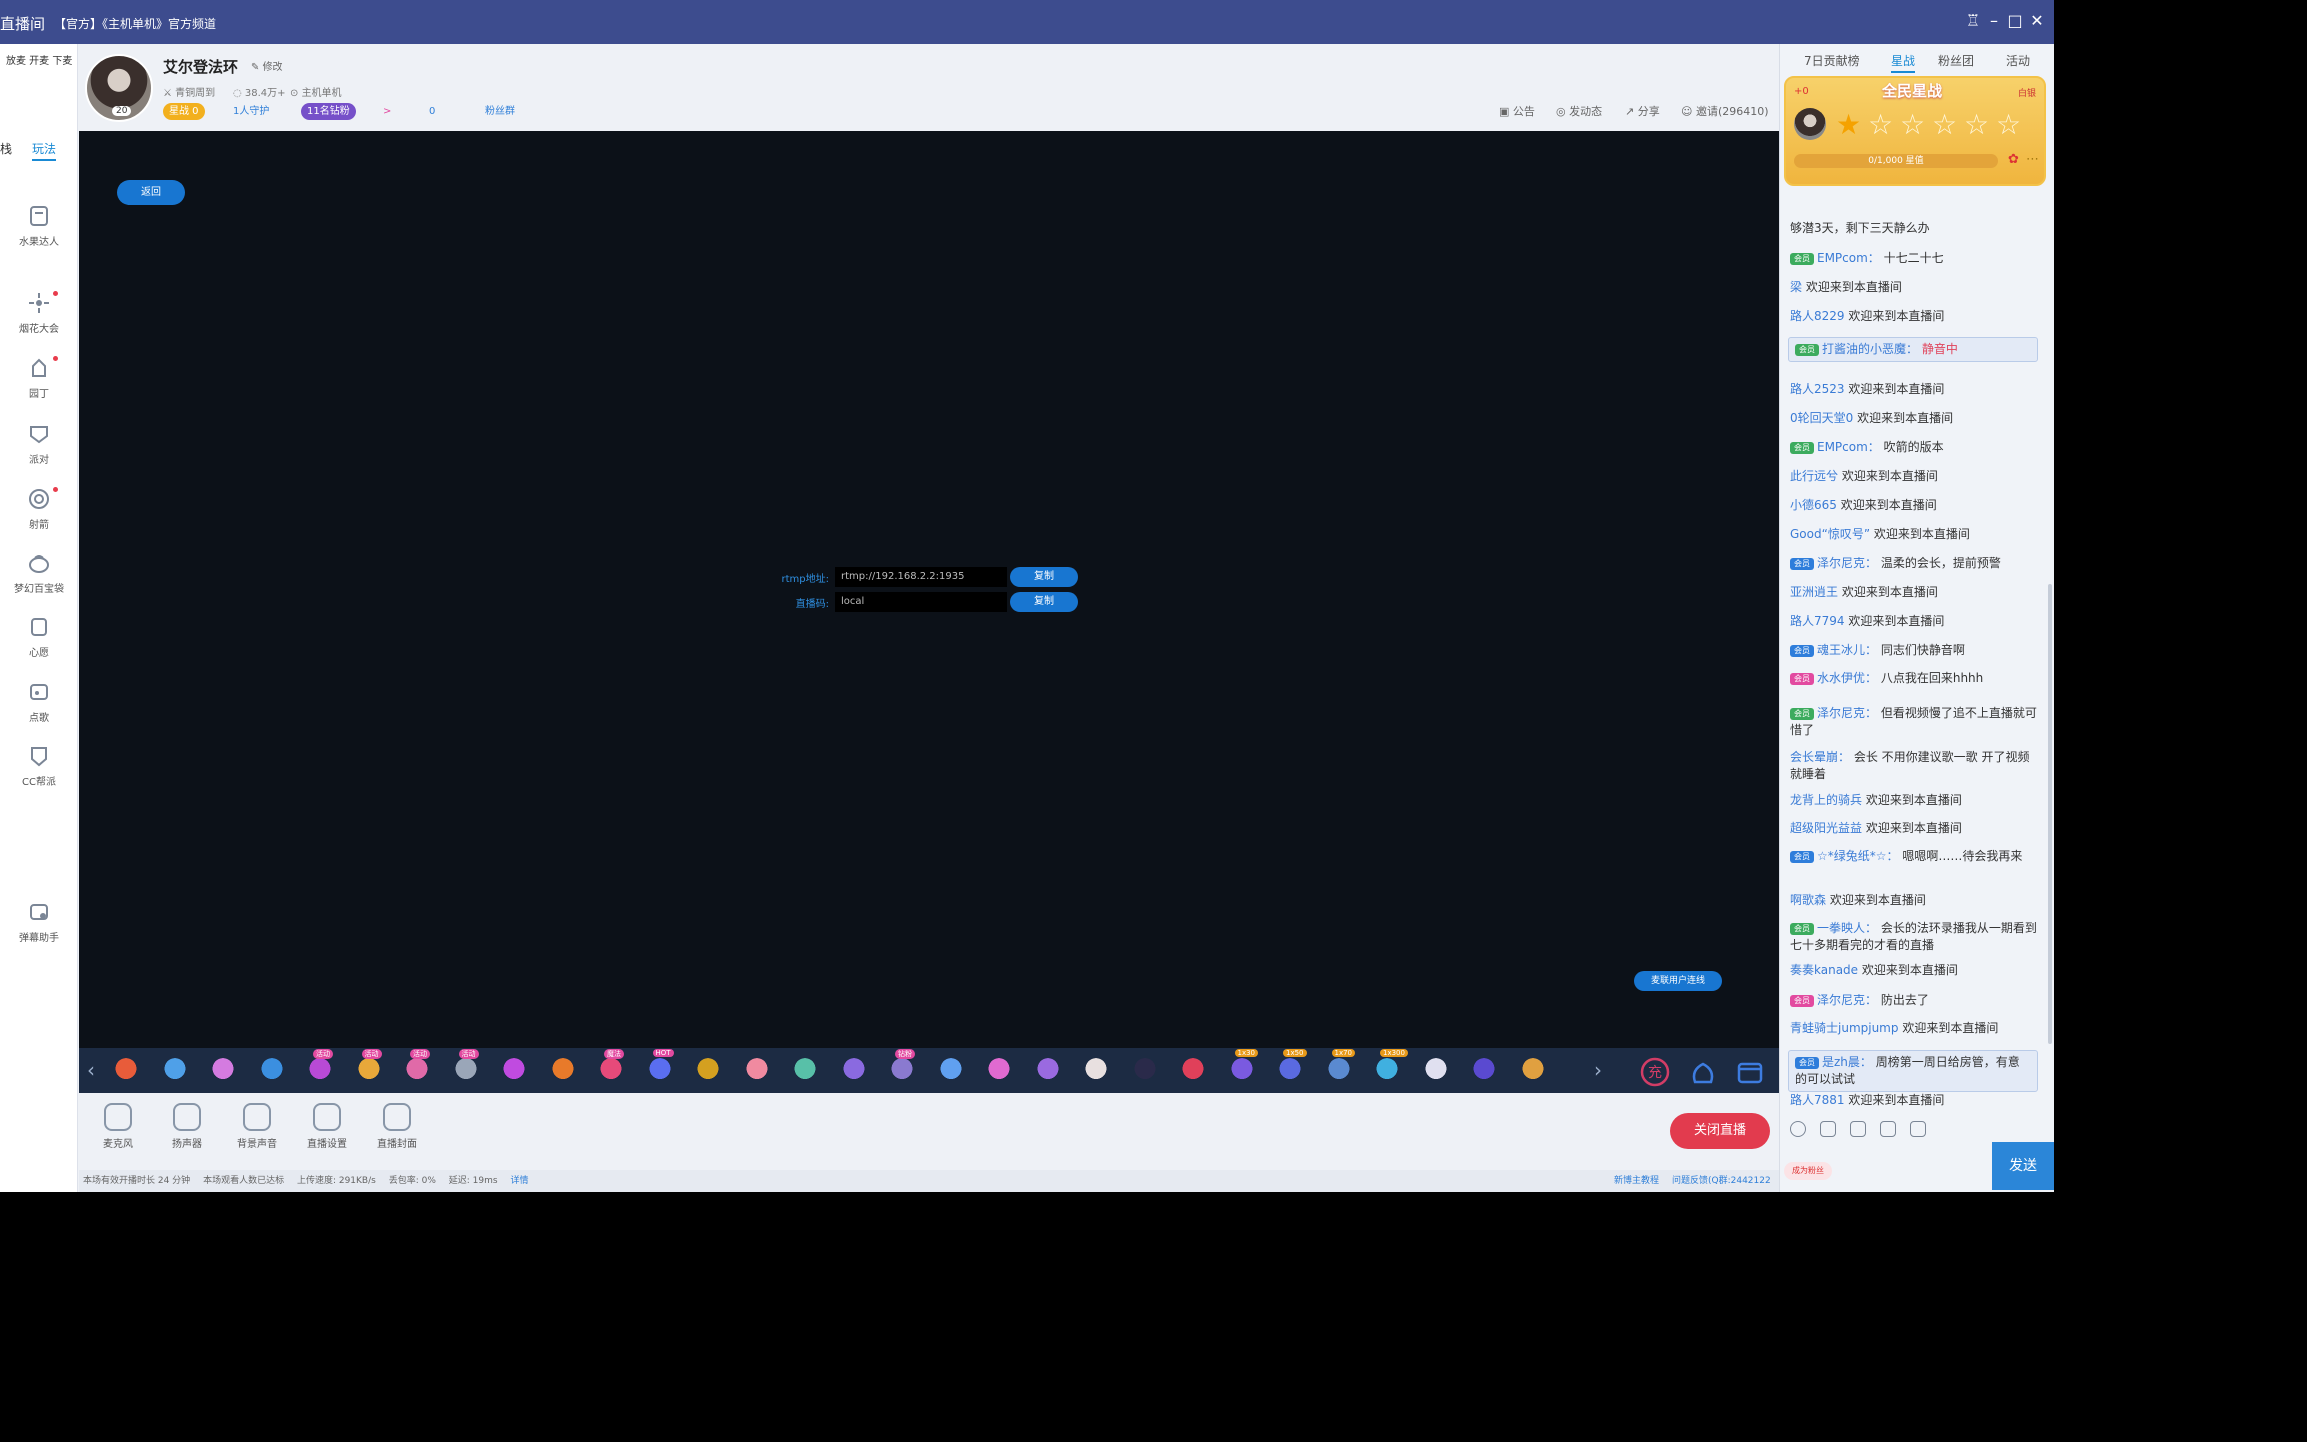  Describe the element at coordinates (902, 1066) in the screenshot. I see `gift-item-icon: 钻粉` at that location.